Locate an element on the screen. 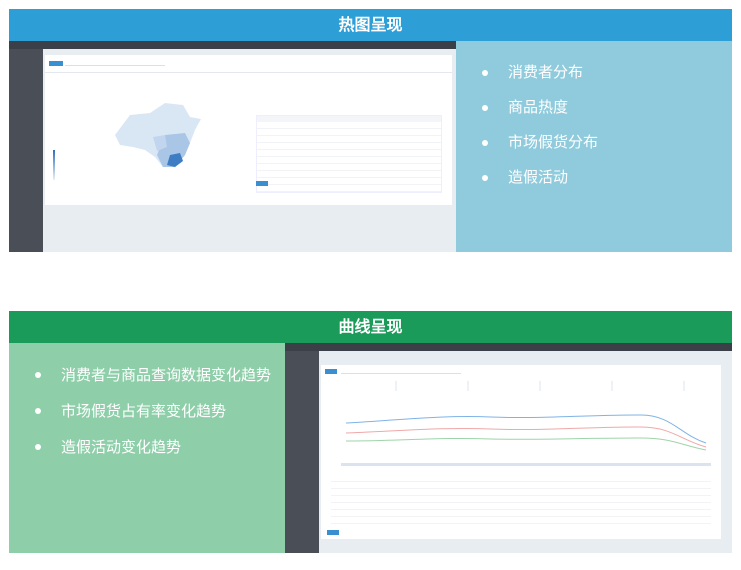 This screenshot has width=741, height=570. china-heatmap is located at coordinates (158, 135).